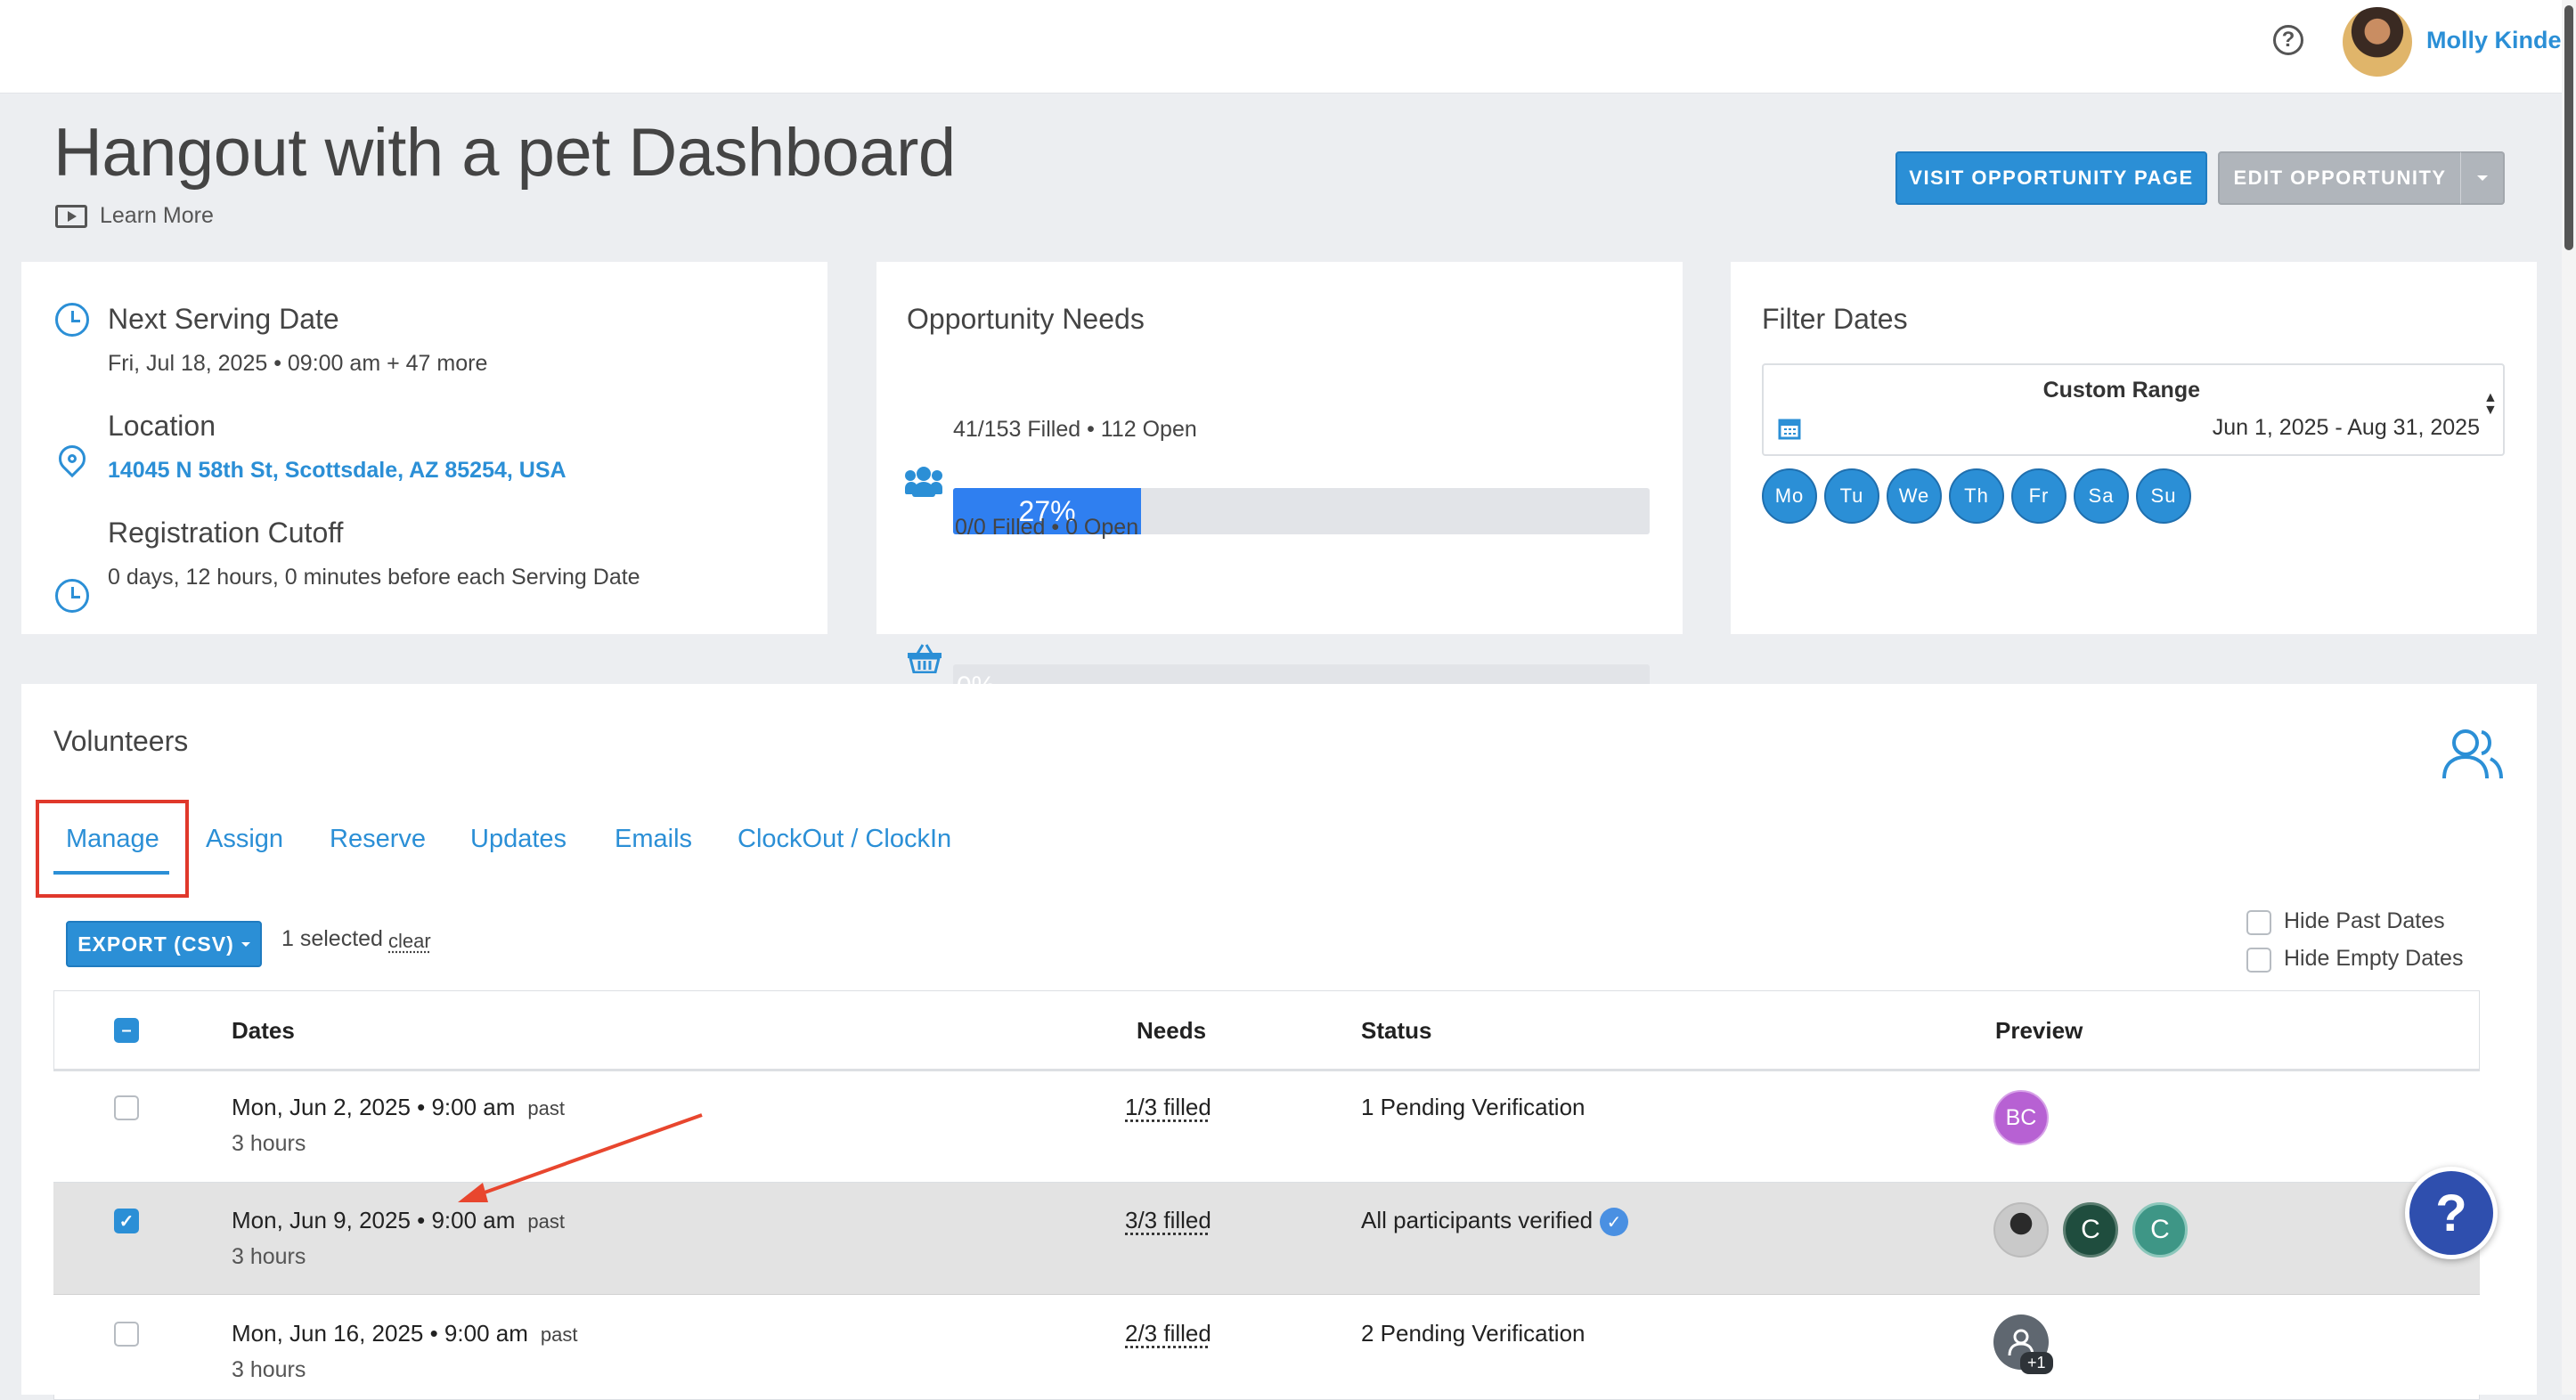 The image size is (2576, 1400). I want to click on annotation-arrow, so click(579, 1157).